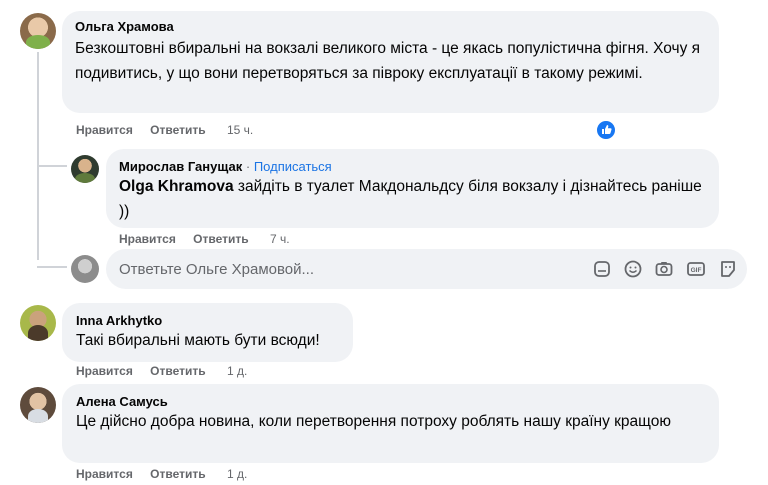  Describe the element at coordinates (119, 320) in the screenshot. I see `comment-author: Inna Arkhytko` at that location.